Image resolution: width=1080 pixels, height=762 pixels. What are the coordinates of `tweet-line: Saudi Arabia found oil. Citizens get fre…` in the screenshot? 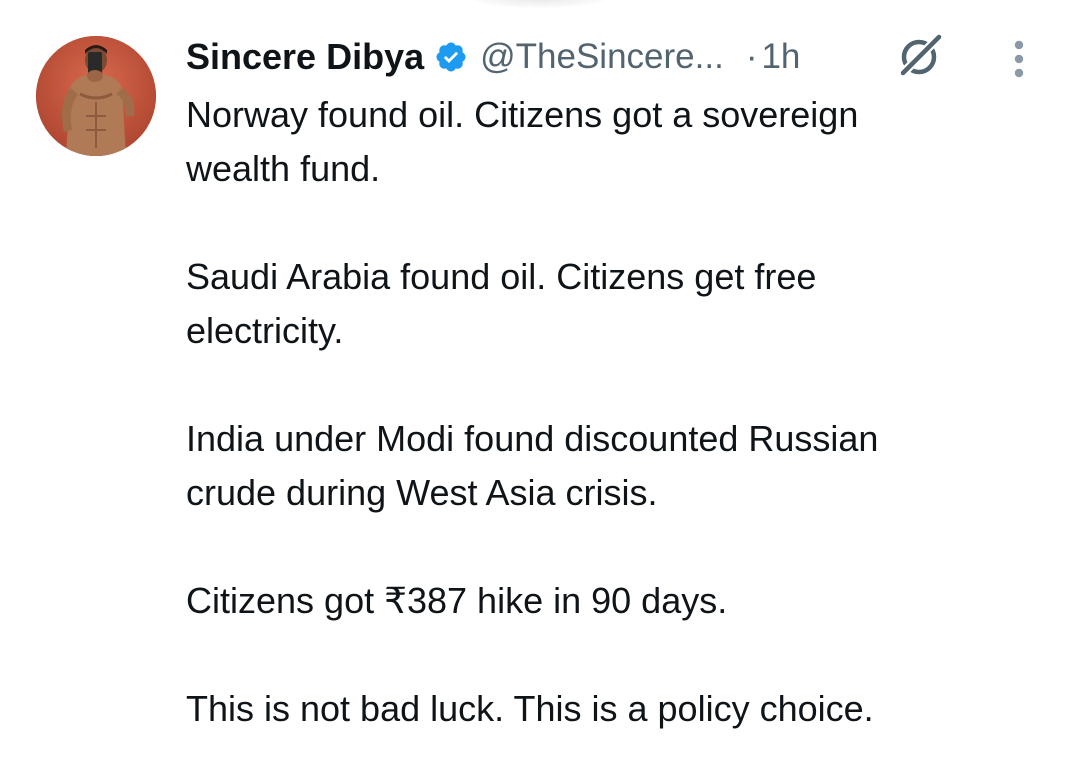 It's located at (501, 276).